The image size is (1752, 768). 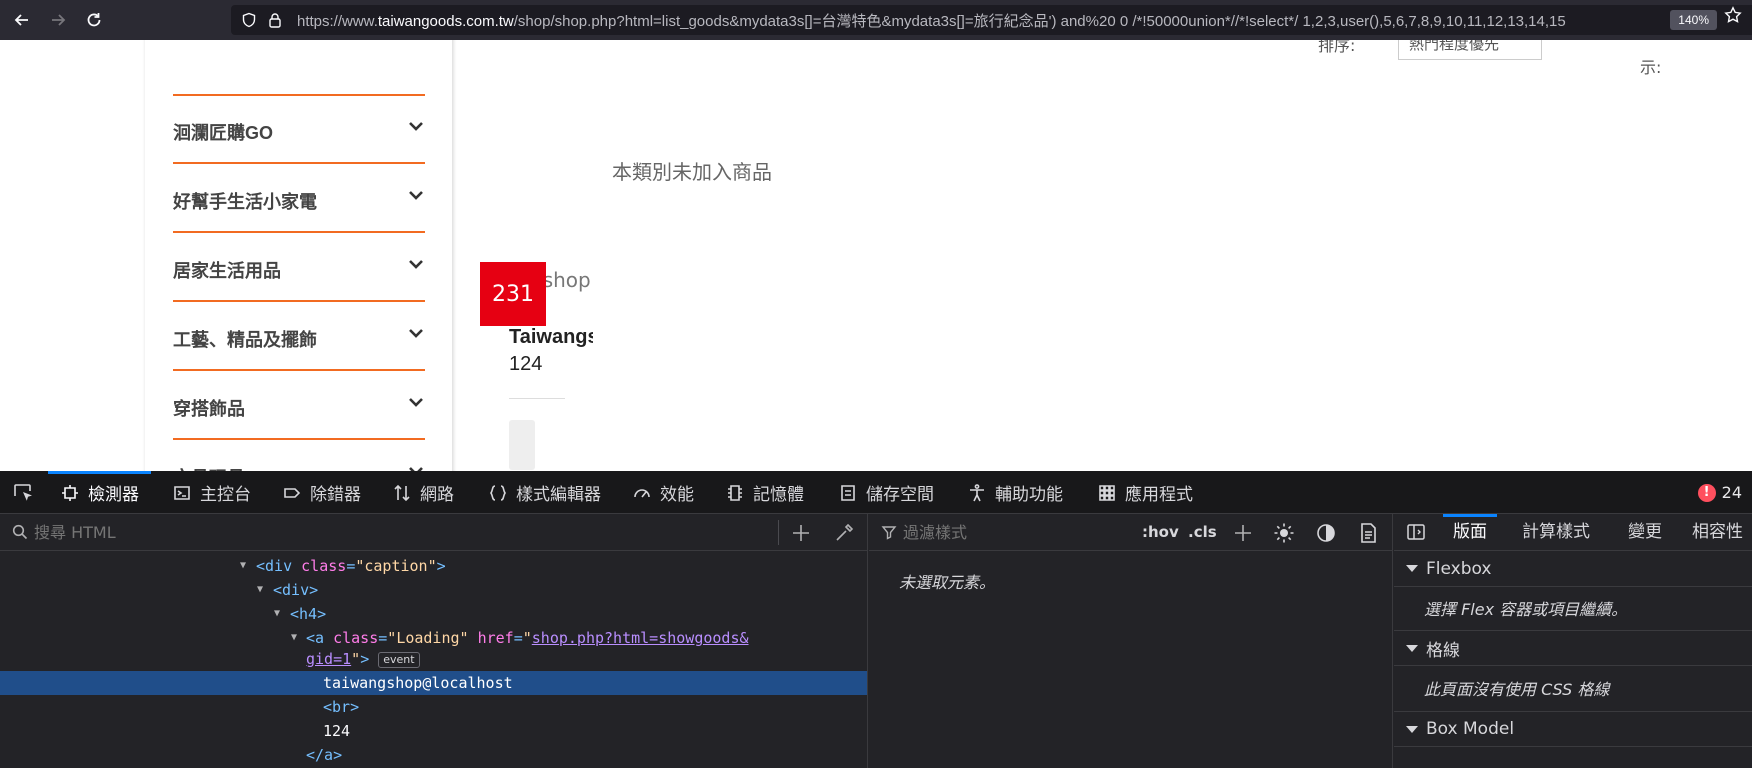 I want to click on href-link-part2: gid=1, so click(x=328, y=659).